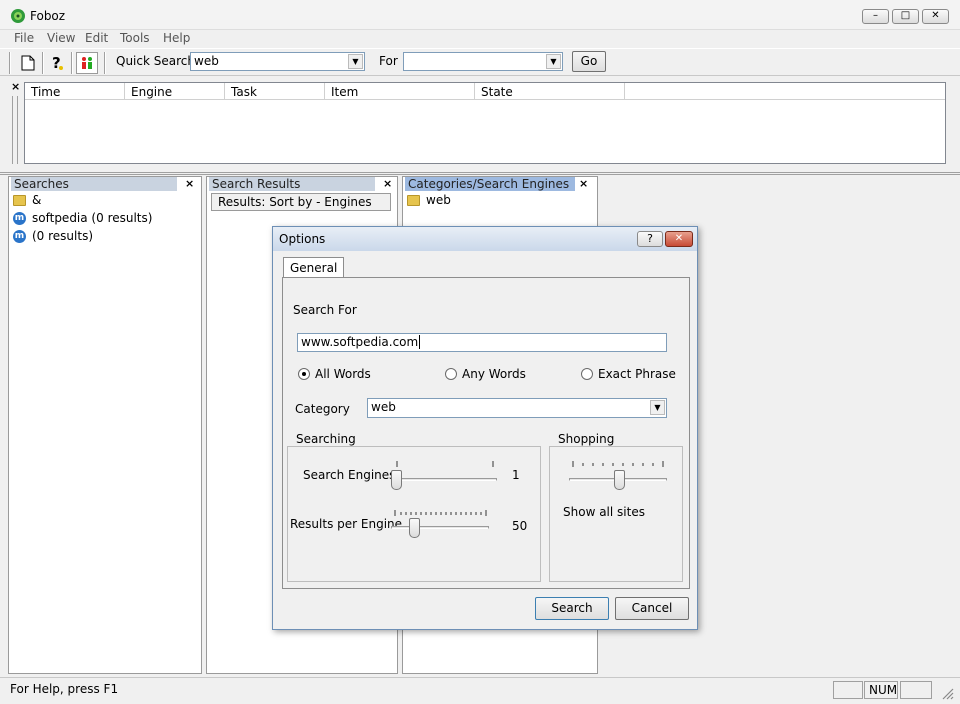 The width and height of the screenshot is (960, 704). Describe the element at coordinates (396, 480) in the screenshot. I see `search-engines-slider` at that location.